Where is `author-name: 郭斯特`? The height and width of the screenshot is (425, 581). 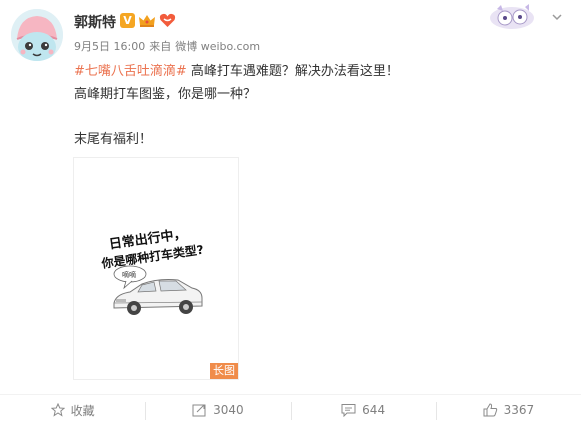
author-name: 郭斯特 is located at coordinates (95, 22).